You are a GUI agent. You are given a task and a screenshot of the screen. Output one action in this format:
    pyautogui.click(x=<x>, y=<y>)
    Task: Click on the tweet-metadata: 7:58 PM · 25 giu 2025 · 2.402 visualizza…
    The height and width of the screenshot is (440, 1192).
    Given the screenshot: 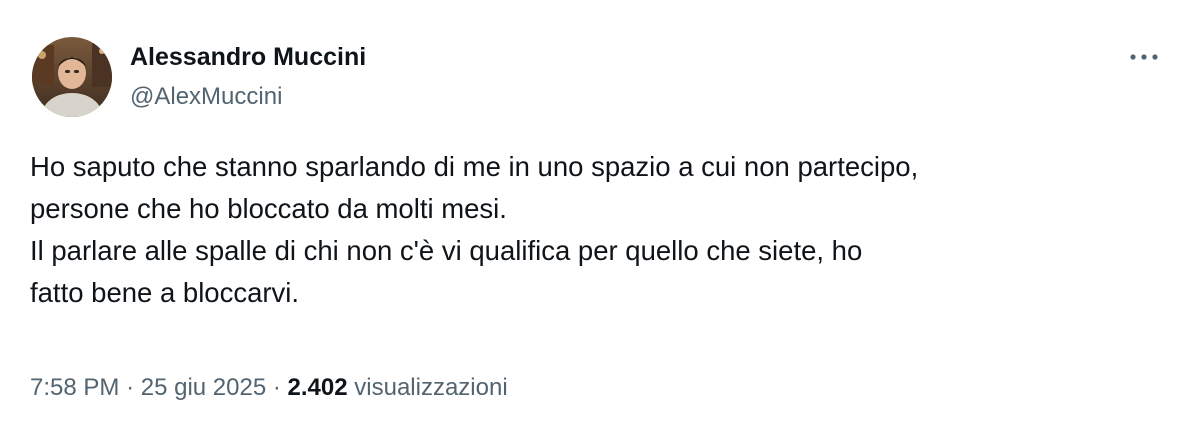 What is the action you would take?
    pyautogui.click(x=269, y=388)
    